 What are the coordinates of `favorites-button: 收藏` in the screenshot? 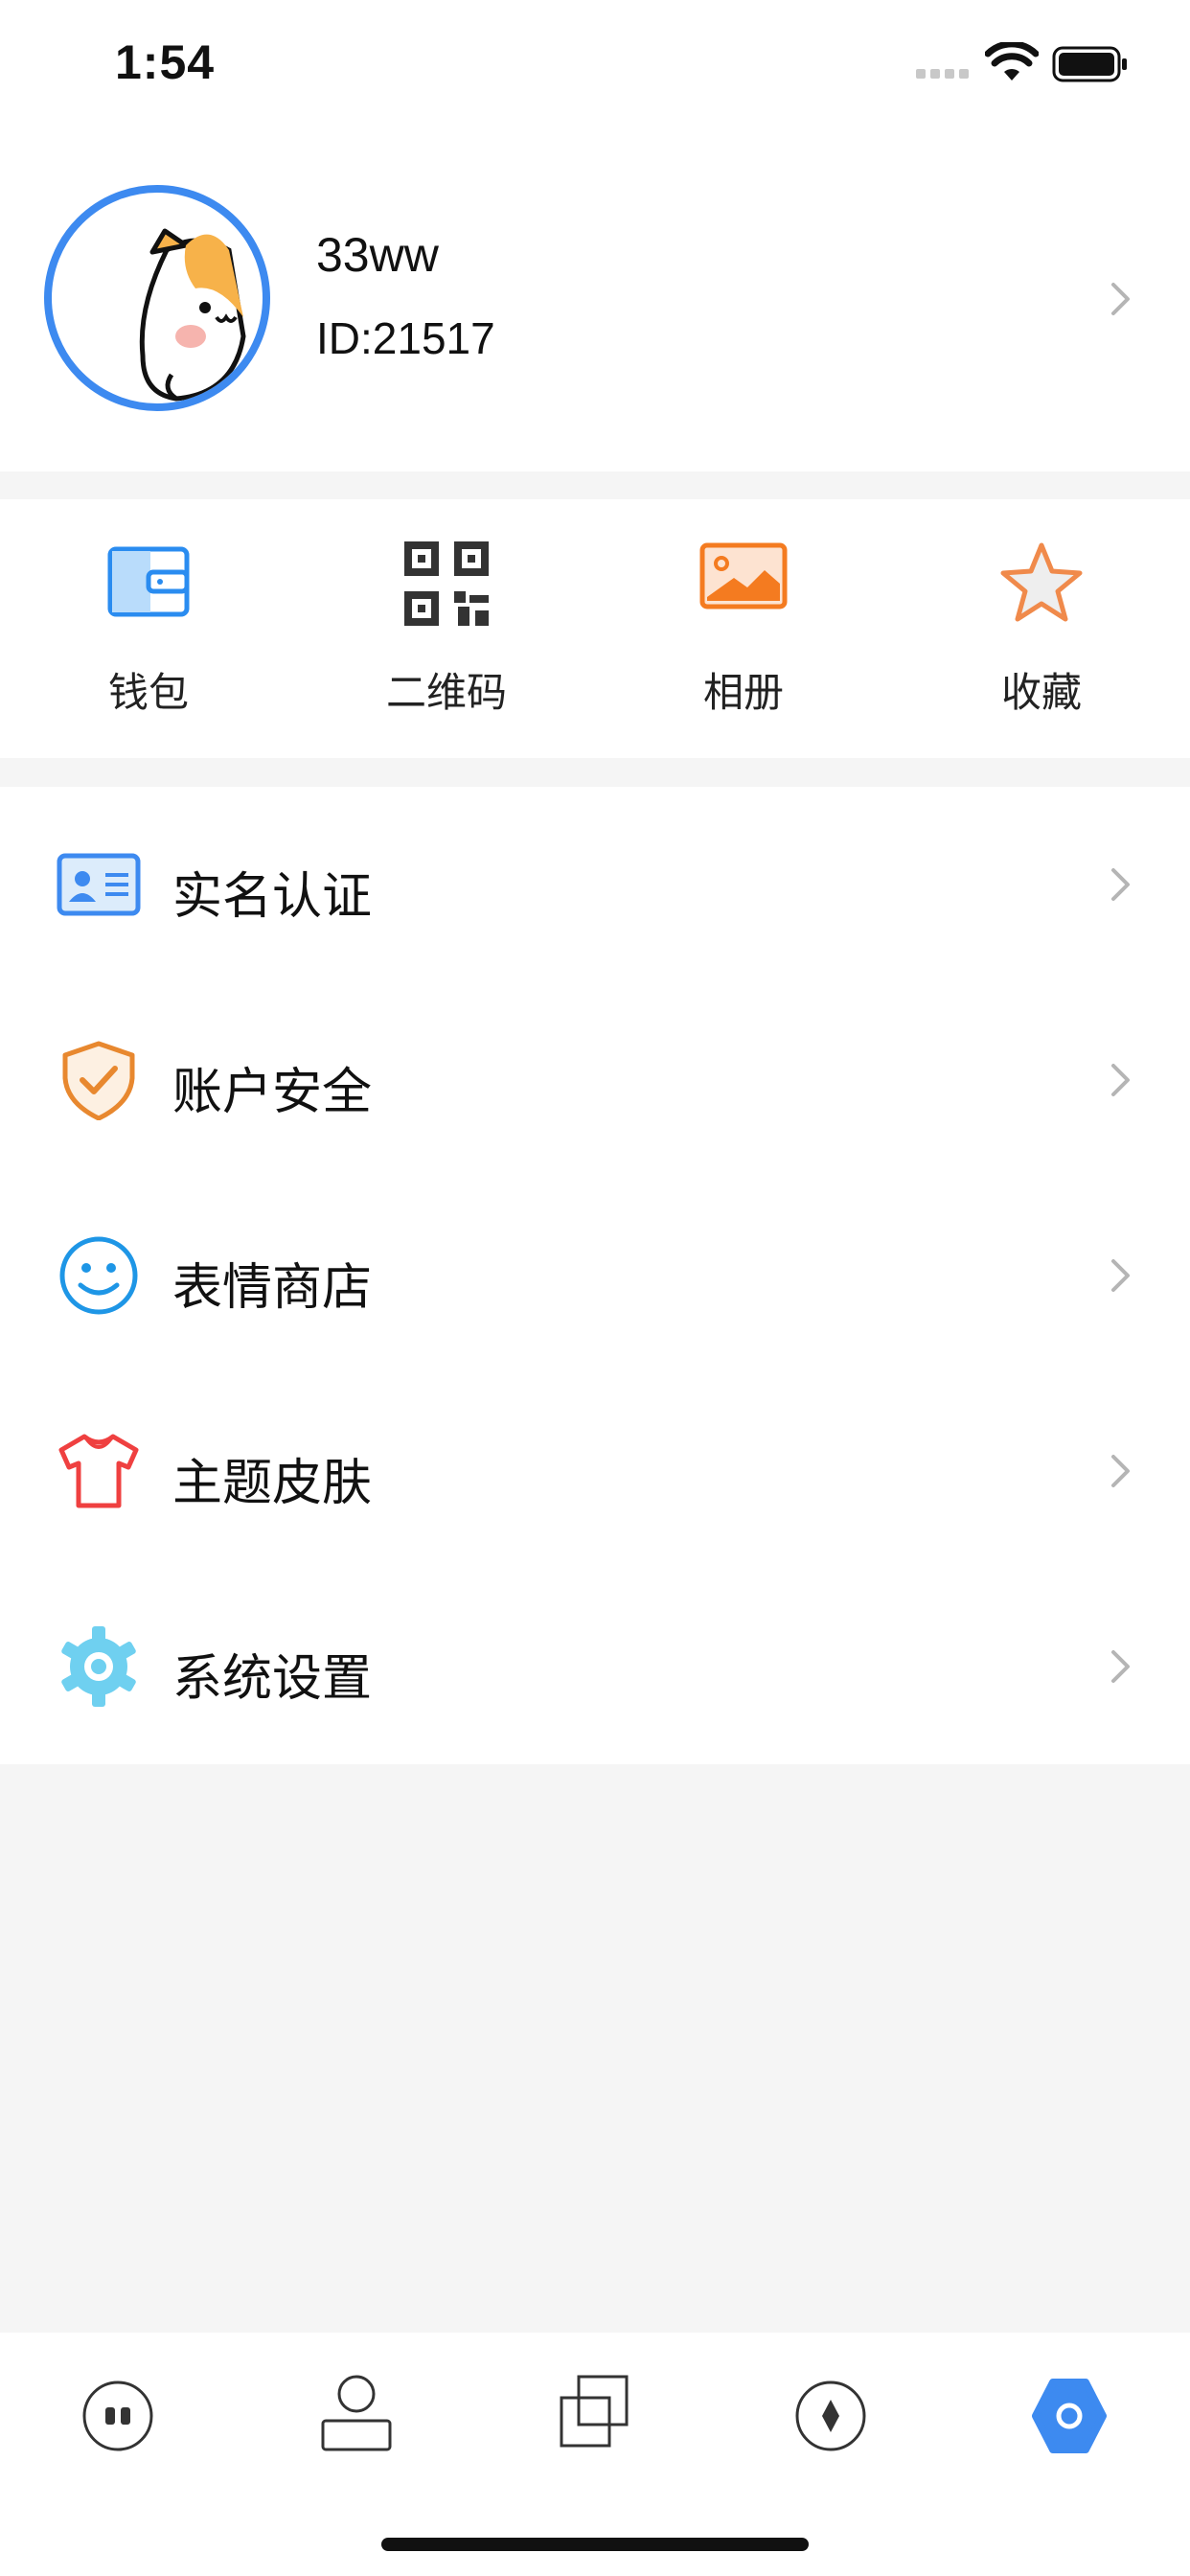 It's located at (1041, 628).